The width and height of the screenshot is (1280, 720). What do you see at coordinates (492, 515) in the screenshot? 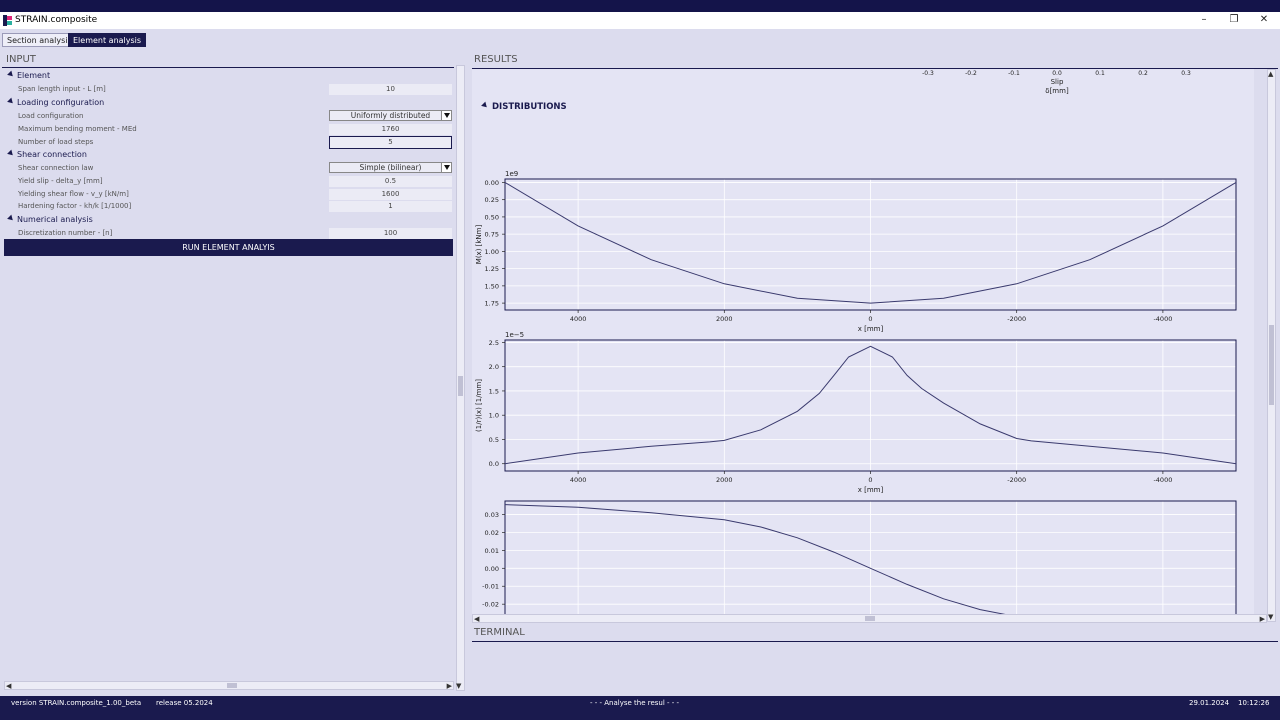
I see `y-tick-label: 0.03` at bounding box center [492, 515].